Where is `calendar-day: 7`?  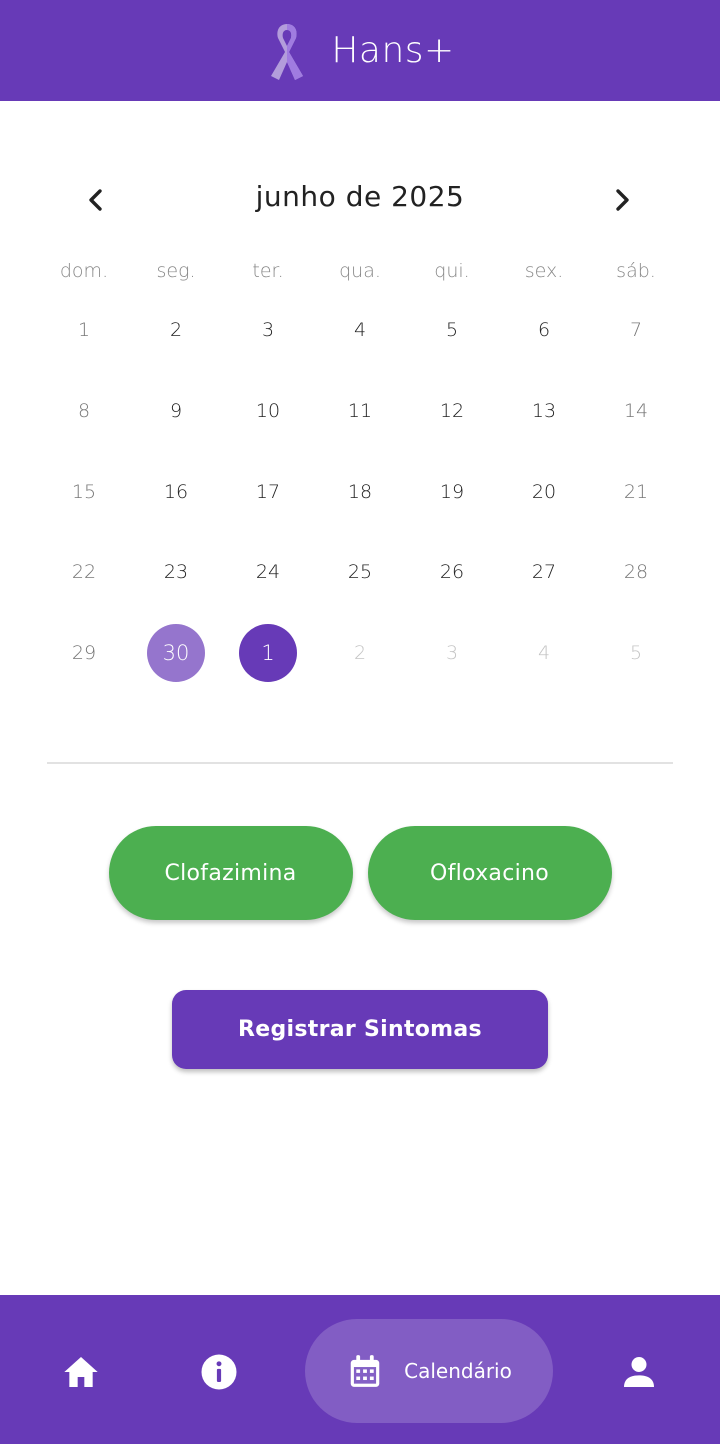
calendar-day: 7 is located at coordinates (636, 330).